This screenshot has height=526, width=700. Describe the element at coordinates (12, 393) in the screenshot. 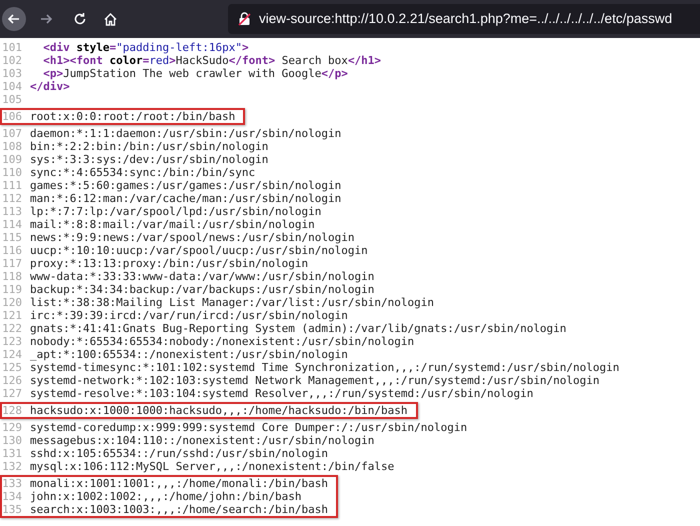

I see `line-number: 127` at that location.